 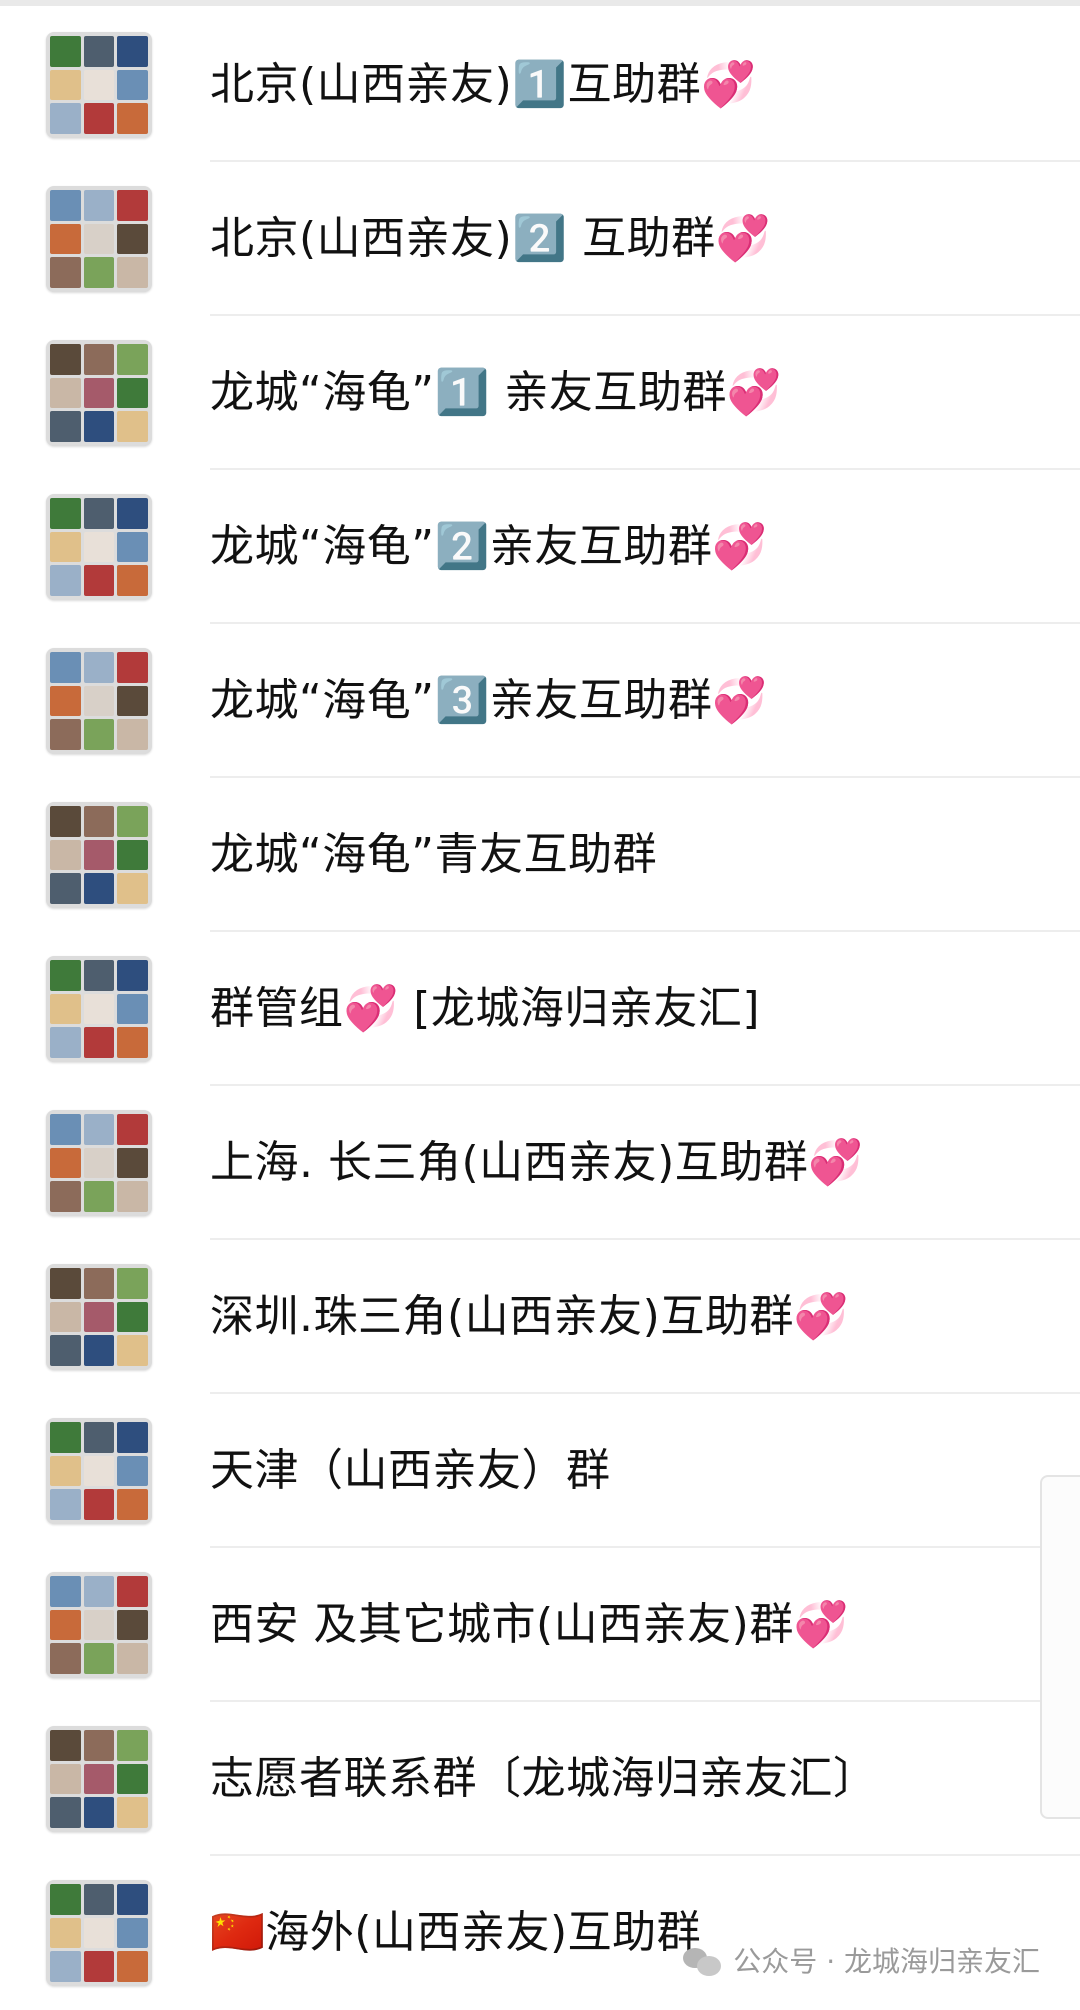 What do you see at coordinates (489, 546) in the screenshot?
I see `group-name: 龙城“海龟”2️⃣亲友互助群💞` at bounding box center [489, 546].